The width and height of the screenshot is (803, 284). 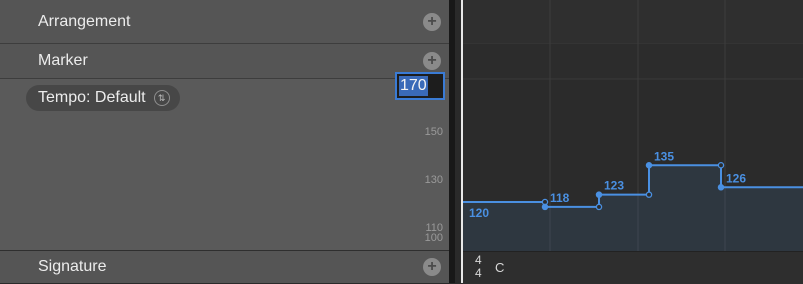 I want to click on tempo-tick-150: 150, so click(x=433, y=132).